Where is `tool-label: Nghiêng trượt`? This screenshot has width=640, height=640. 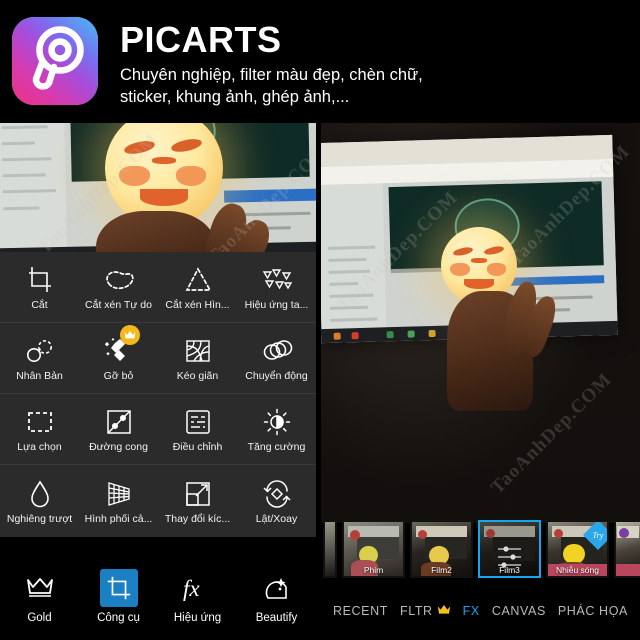
tool-label: Nghiêng trượt is located at coordinates (39, 518).